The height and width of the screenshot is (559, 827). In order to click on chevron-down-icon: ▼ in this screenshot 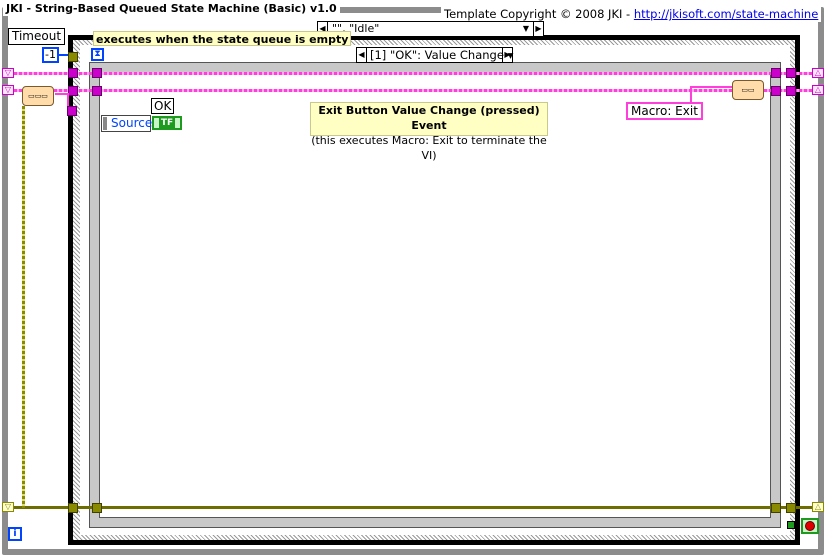, I will do `click(526, 29)`.